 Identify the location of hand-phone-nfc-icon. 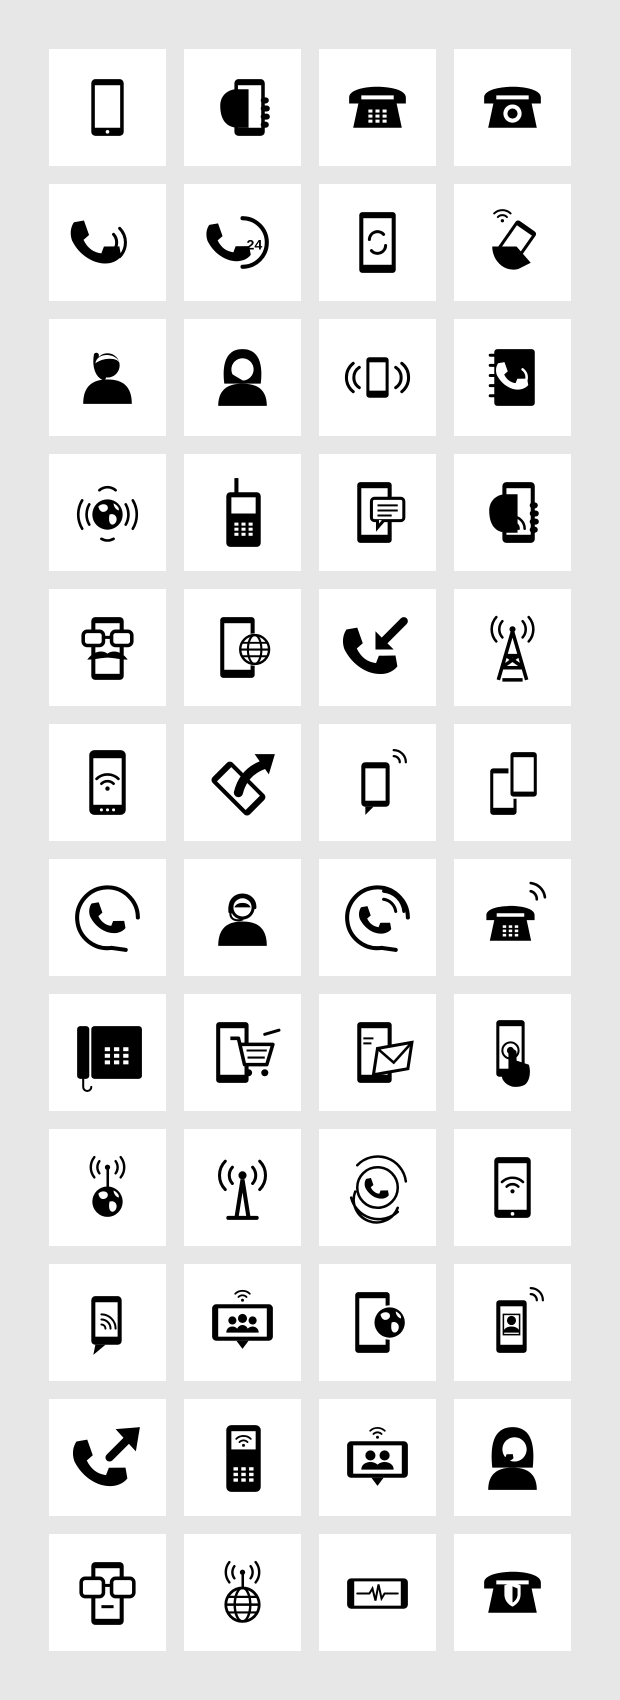
(514, 512).